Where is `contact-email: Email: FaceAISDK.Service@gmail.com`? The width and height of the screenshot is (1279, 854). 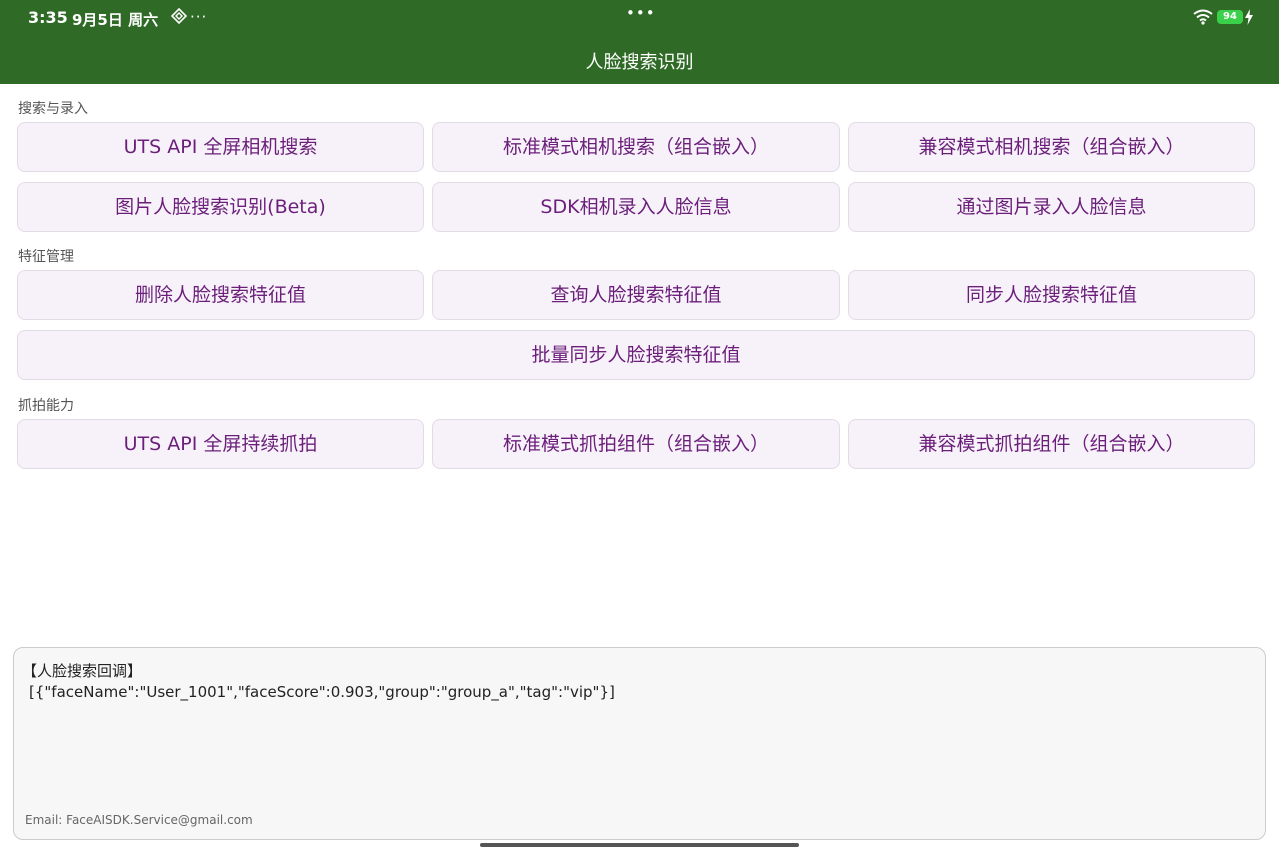 contact-email: Email: FaceAISDK.Service@gmail.com is located at coordinates (139, 820).